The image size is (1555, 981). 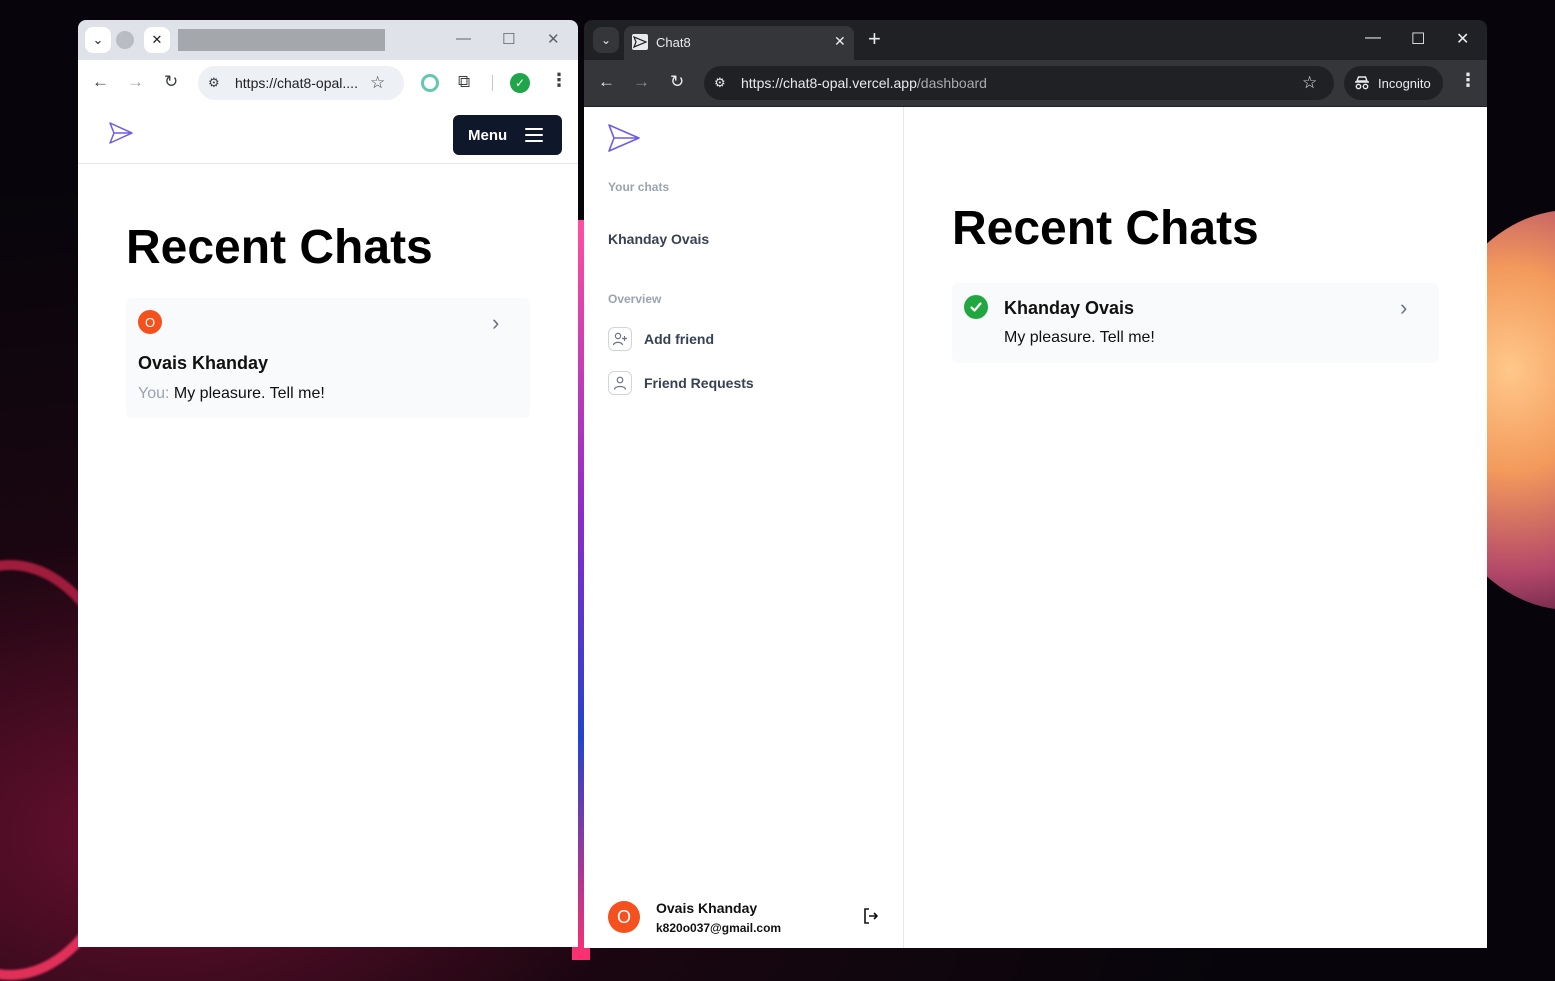 I want to click on address-bar: ⚙ https://chat8-opal.... ☆, so click(x=301, y=83).